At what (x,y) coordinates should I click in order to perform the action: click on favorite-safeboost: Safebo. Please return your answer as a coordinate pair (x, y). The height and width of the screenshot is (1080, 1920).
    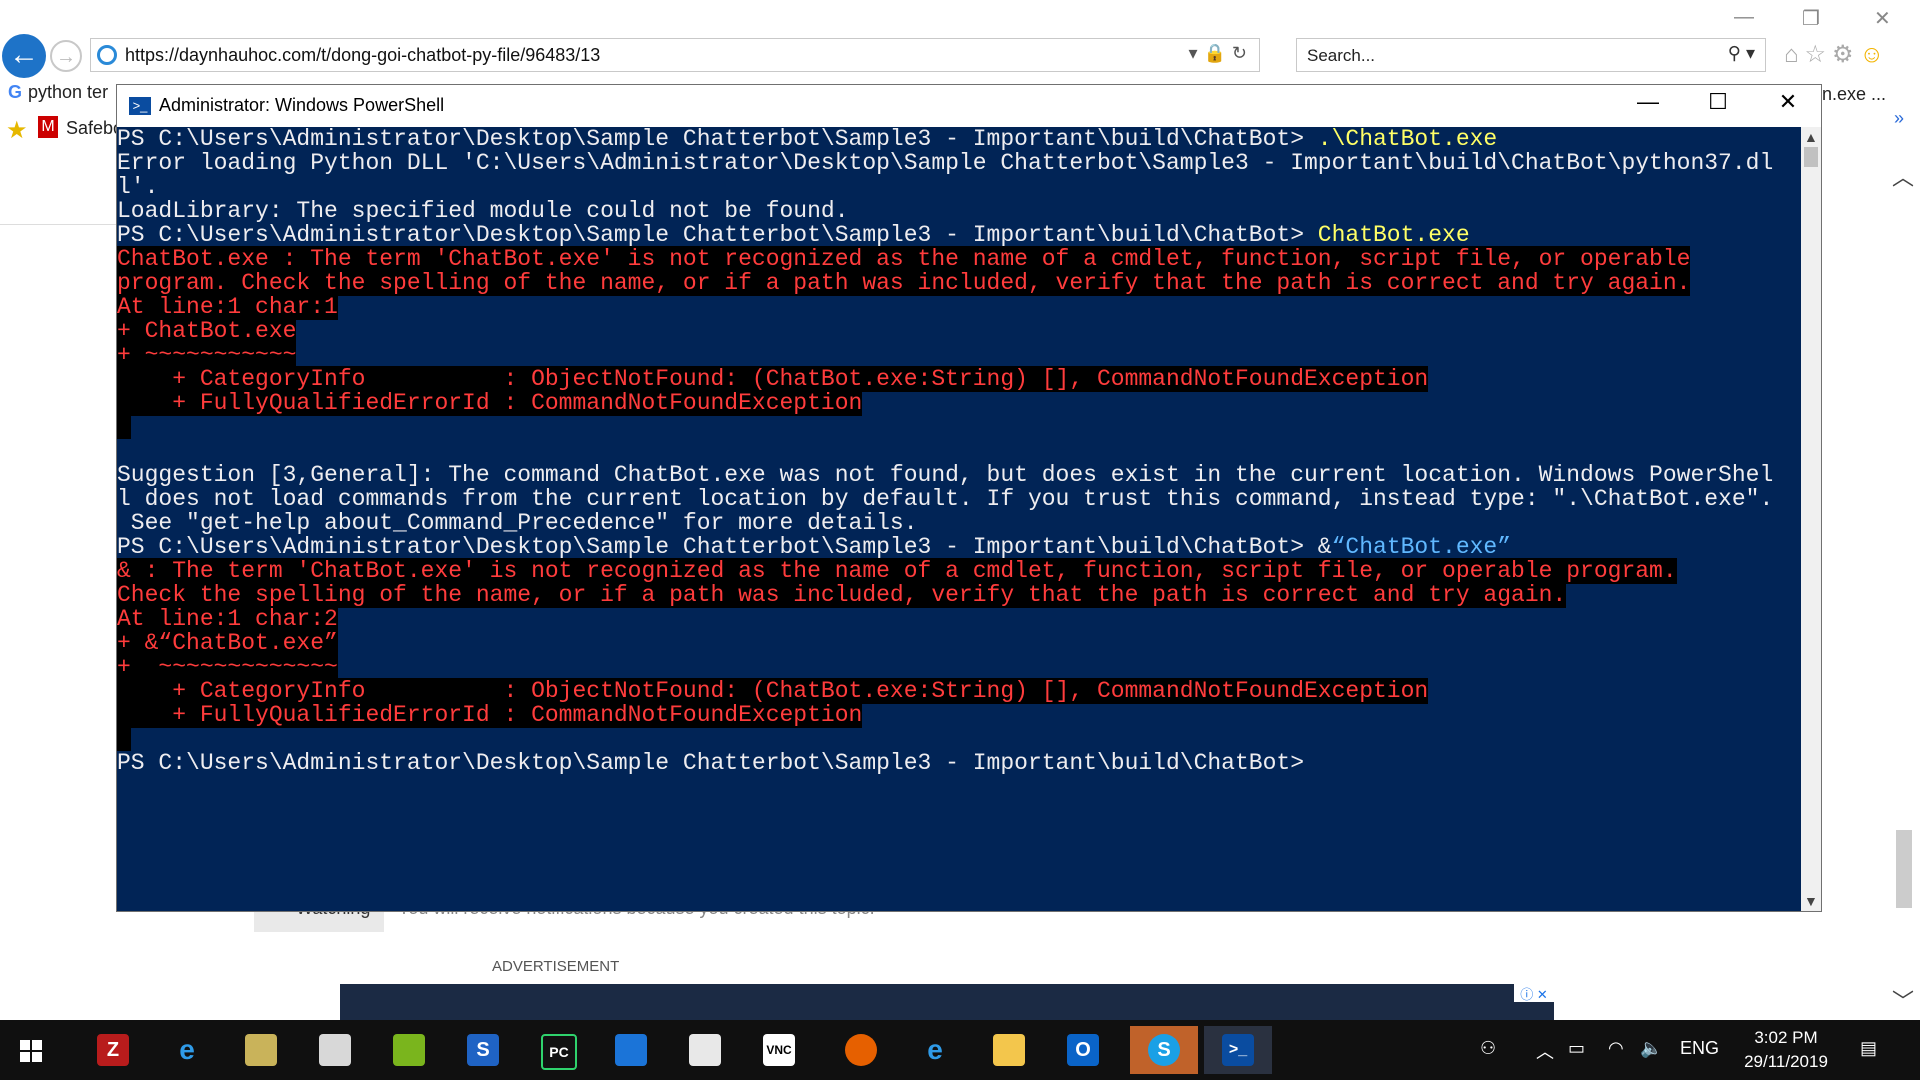
    Looking at the image, I should click on (94, 128).